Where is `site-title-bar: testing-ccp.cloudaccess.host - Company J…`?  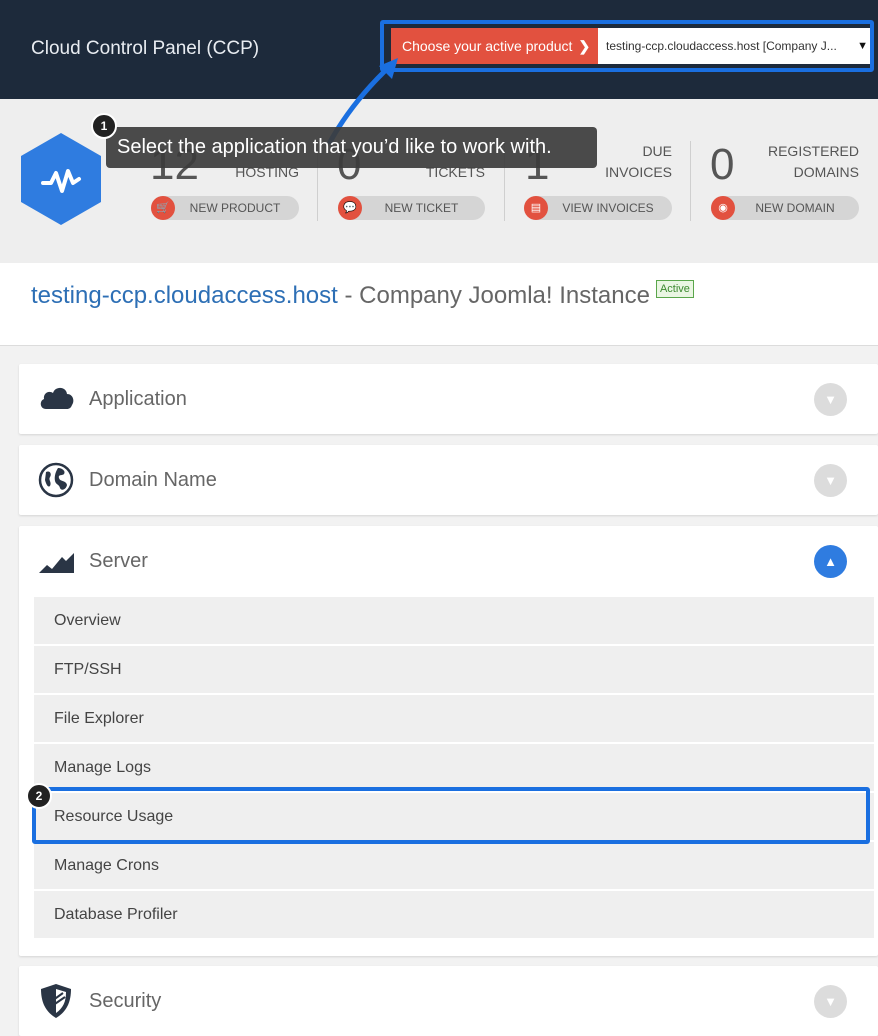 site-title-bar: testing-ccp.cloudaccess.host - Company J… is located at coordinates (439, 304).